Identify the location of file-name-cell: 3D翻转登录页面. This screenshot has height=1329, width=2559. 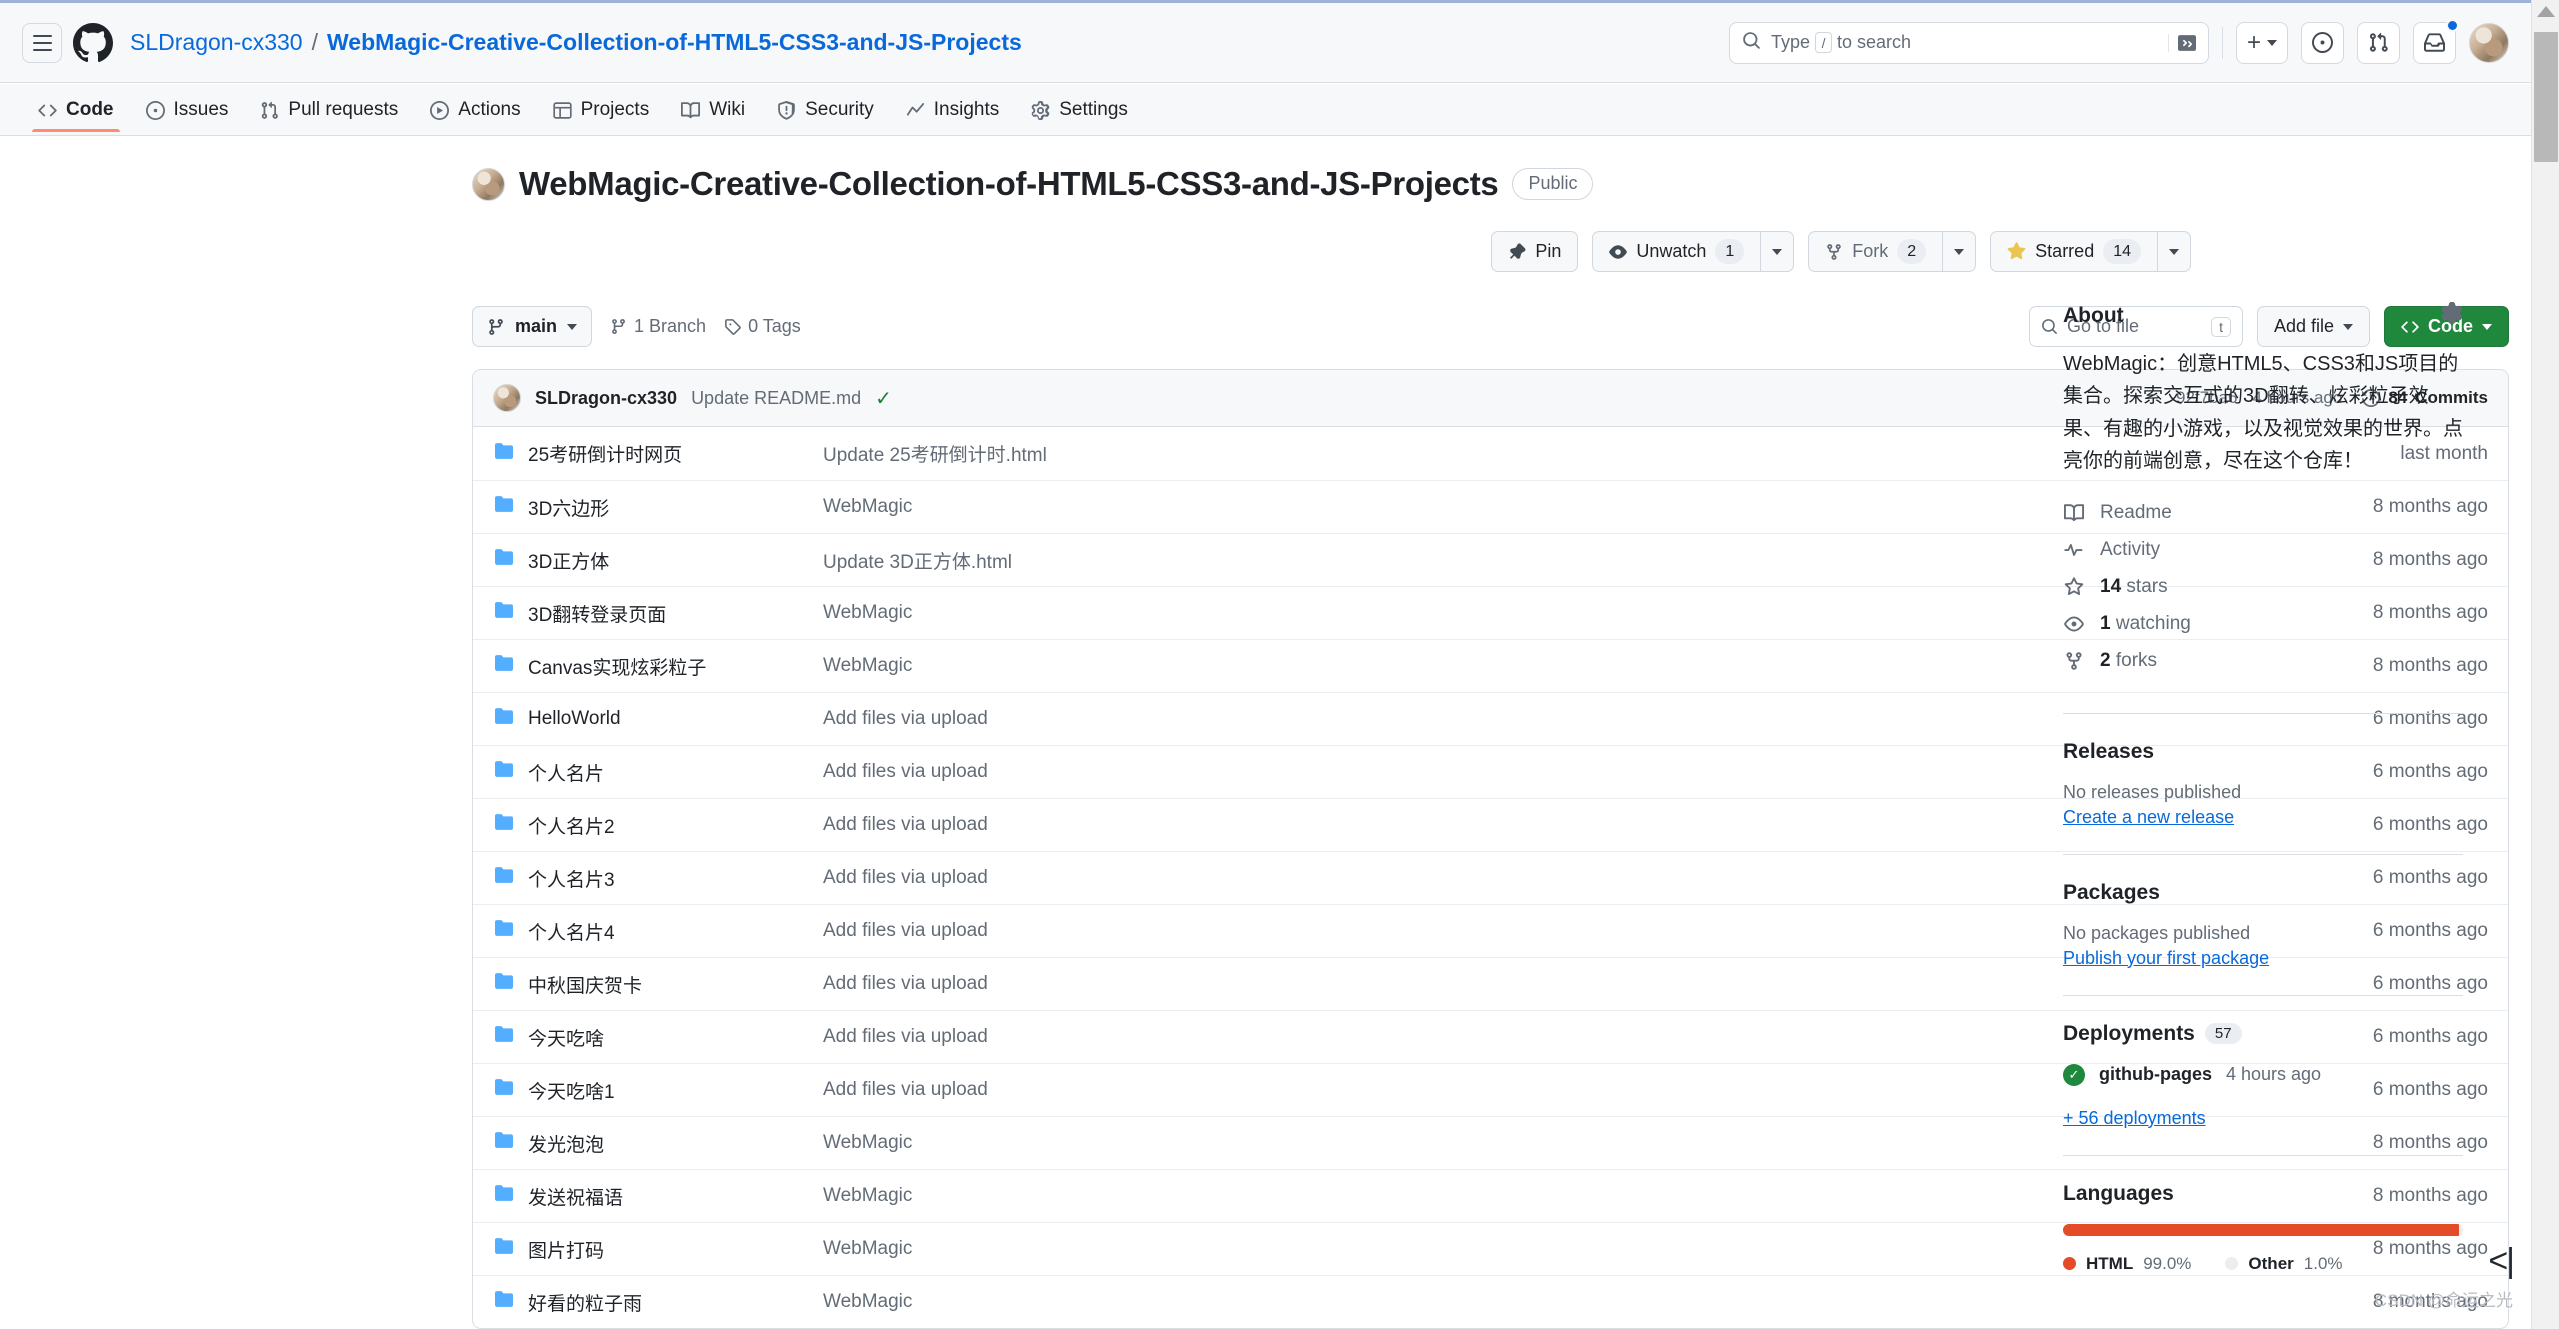
(658, 613).